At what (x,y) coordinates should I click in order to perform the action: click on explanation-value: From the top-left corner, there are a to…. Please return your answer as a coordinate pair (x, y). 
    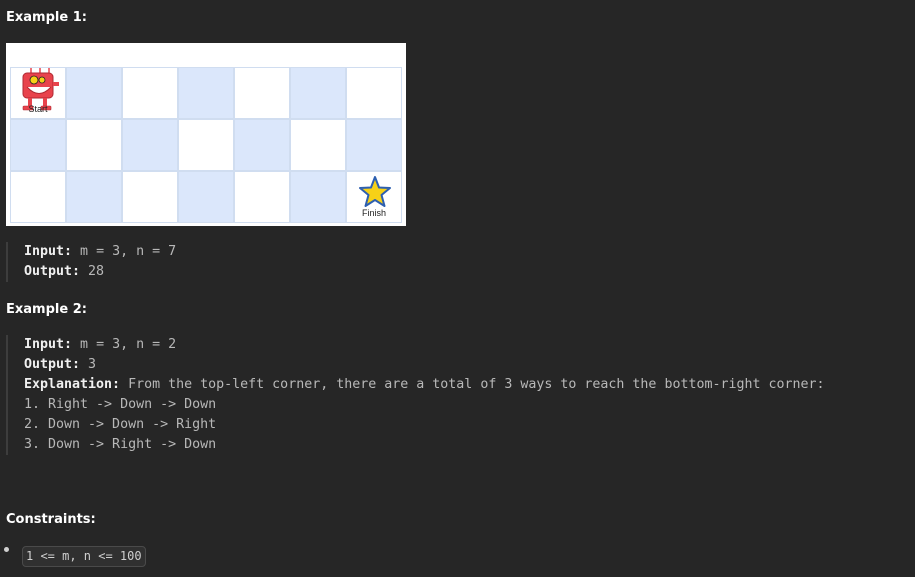
    Looking at the image, I should click on (472, 384).